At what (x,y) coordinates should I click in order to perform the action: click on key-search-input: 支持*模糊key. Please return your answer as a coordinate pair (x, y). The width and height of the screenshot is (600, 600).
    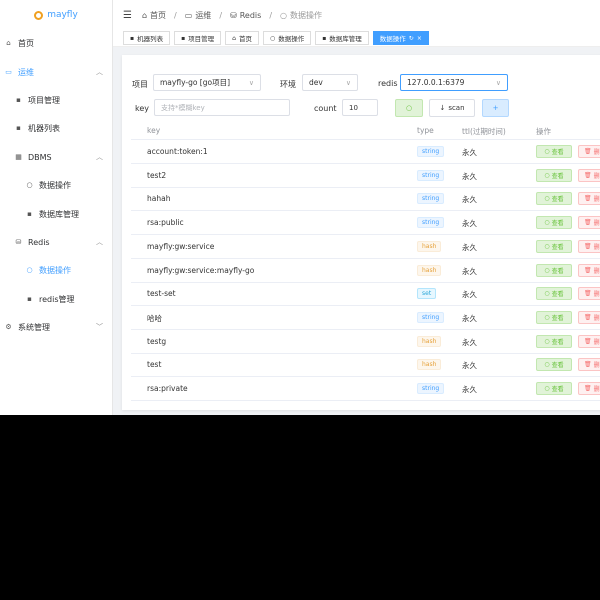
    Looking at the image, I should click on (222, 107).